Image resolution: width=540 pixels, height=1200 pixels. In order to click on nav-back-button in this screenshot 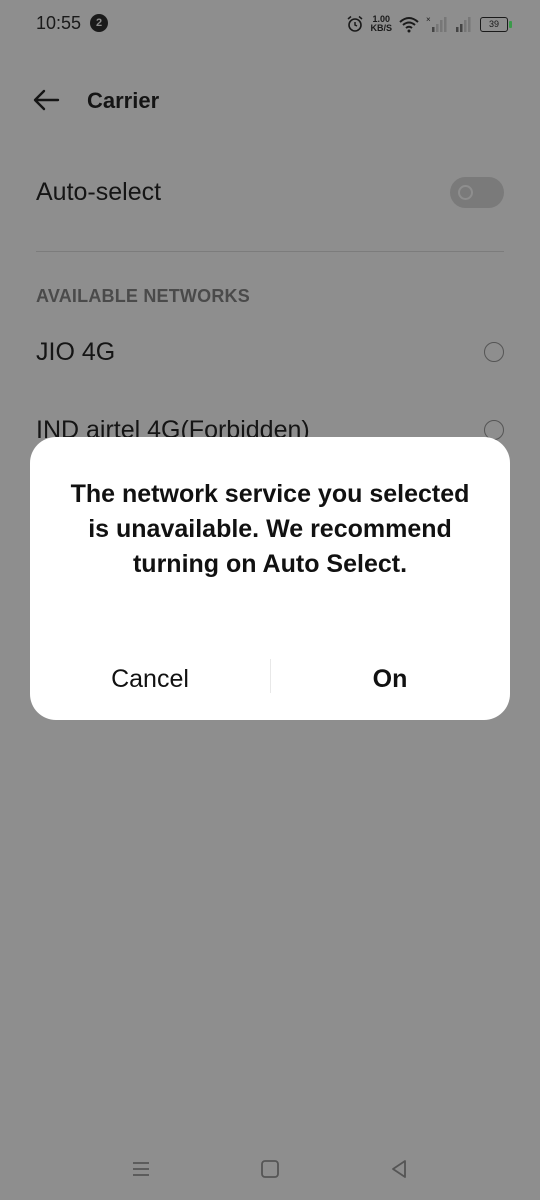, I will do `click(399, 1169)`.